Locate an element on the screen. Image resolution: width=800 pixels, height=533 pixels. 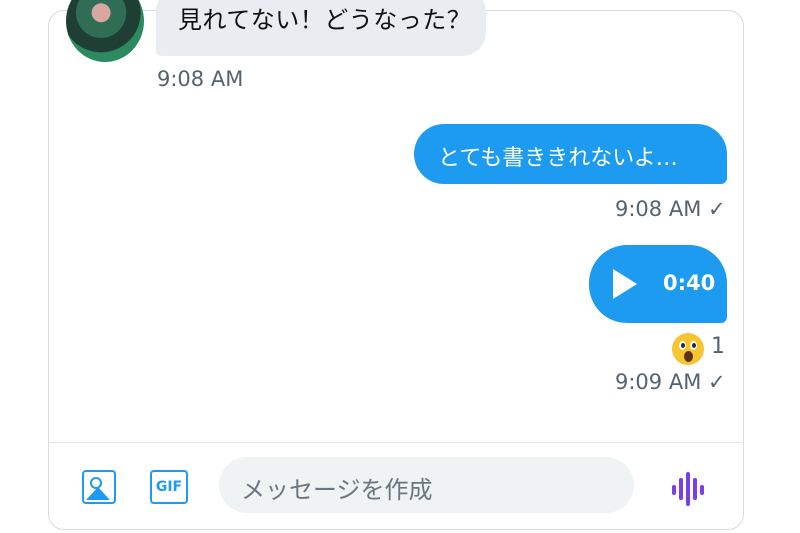
emoji-eye-right is located at coordinates (693, 345).